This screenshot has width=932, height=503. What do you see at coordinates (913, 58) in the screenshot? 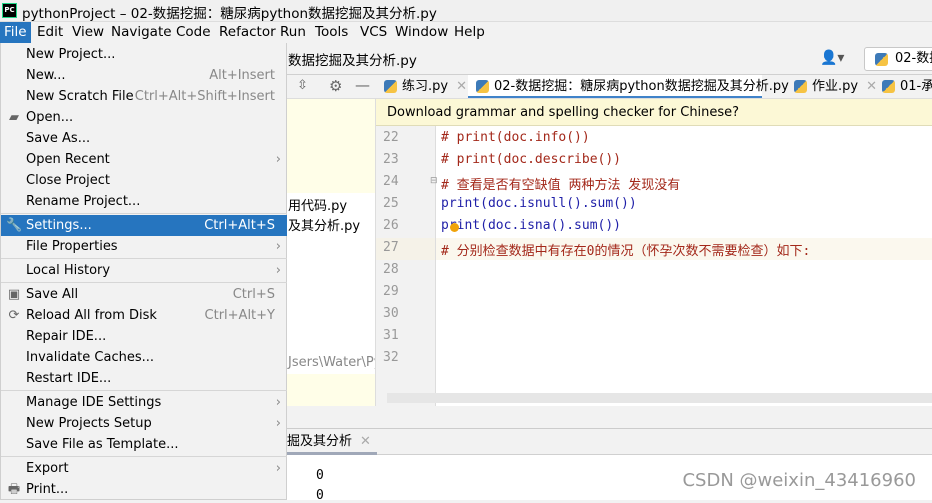
I see `run-config-label: 02-数据` at bounding box center [913, 58].